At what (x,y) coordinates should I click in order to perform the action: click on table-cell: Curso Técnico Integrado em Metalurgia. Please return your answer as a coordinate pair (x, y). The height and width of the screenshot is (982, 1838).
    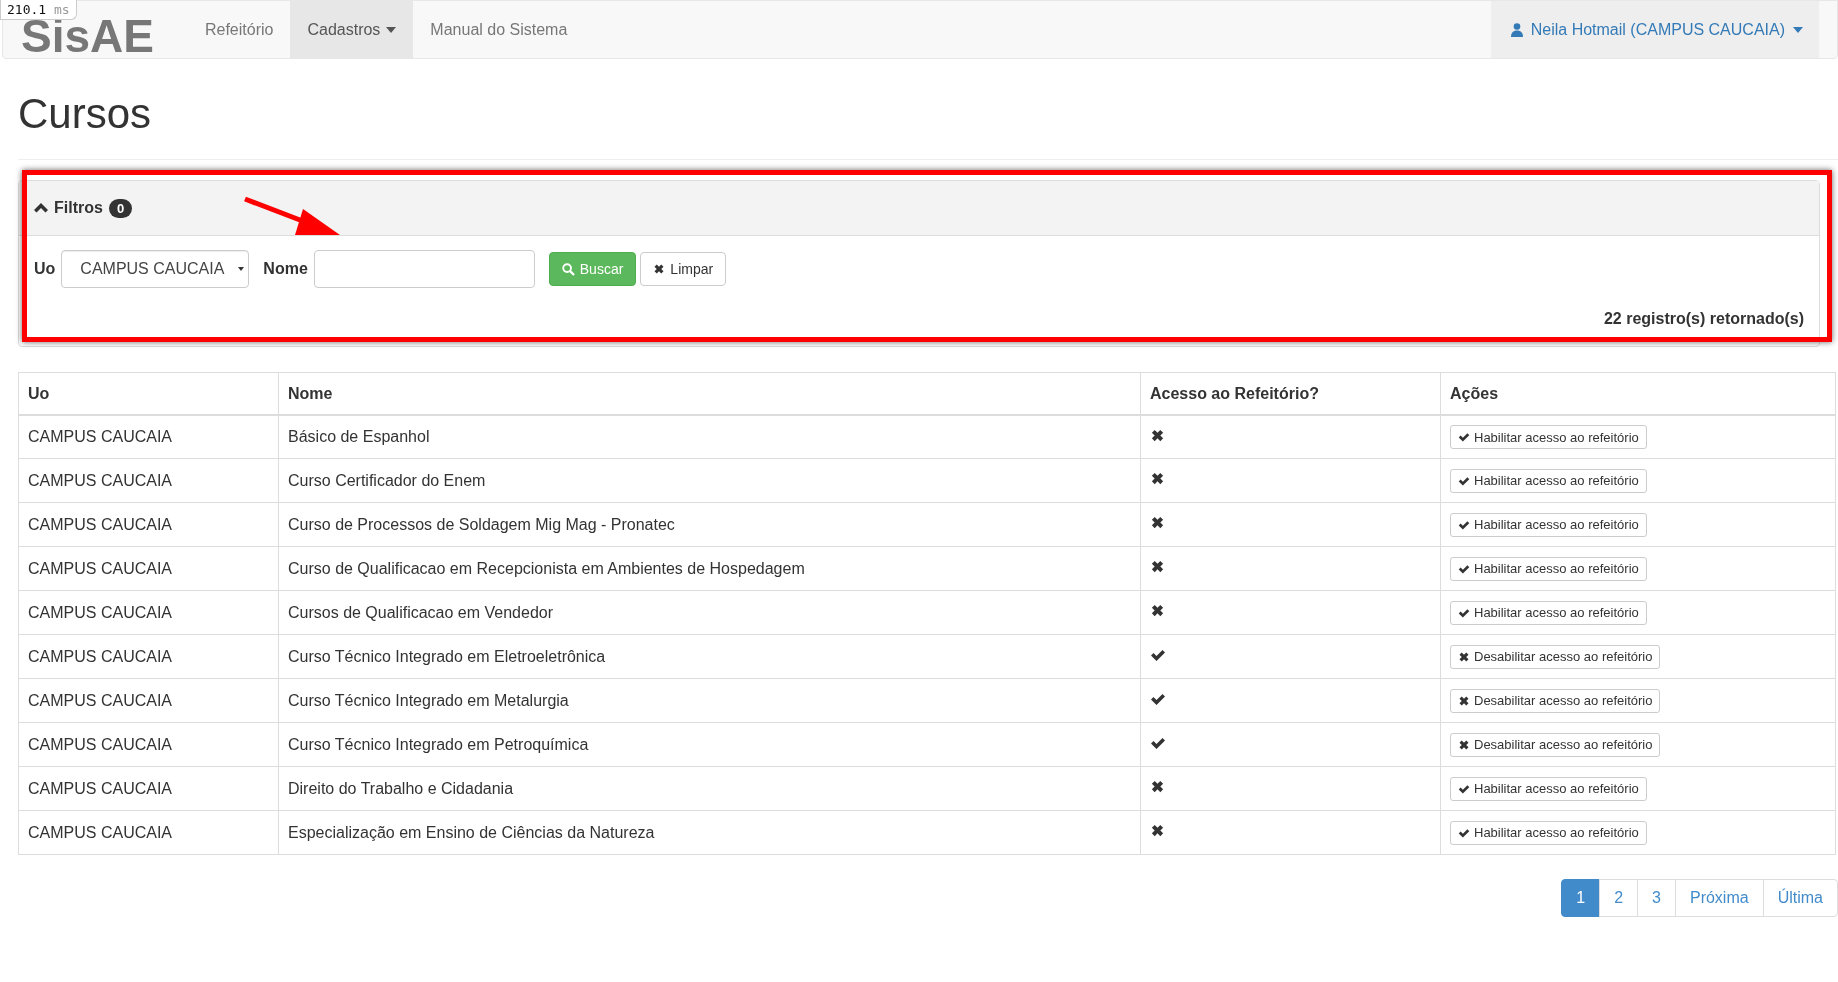
    Looking at the image, I should click on (709, 700).